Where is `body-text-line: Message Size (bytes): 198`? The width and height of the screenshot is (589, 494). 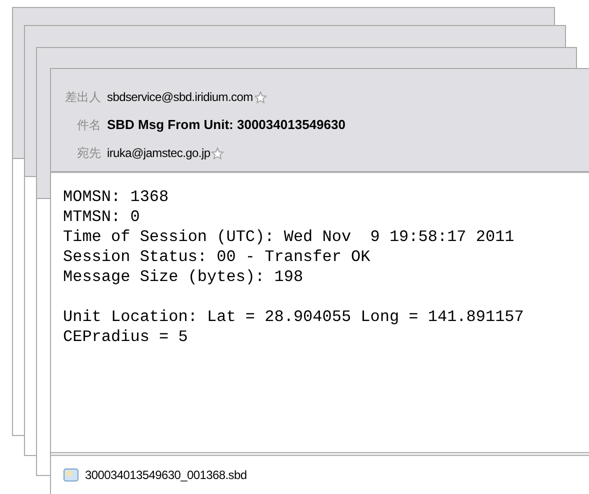 body-text-line: Message Size (bytes): 198 is located at coordinates (183, 277).